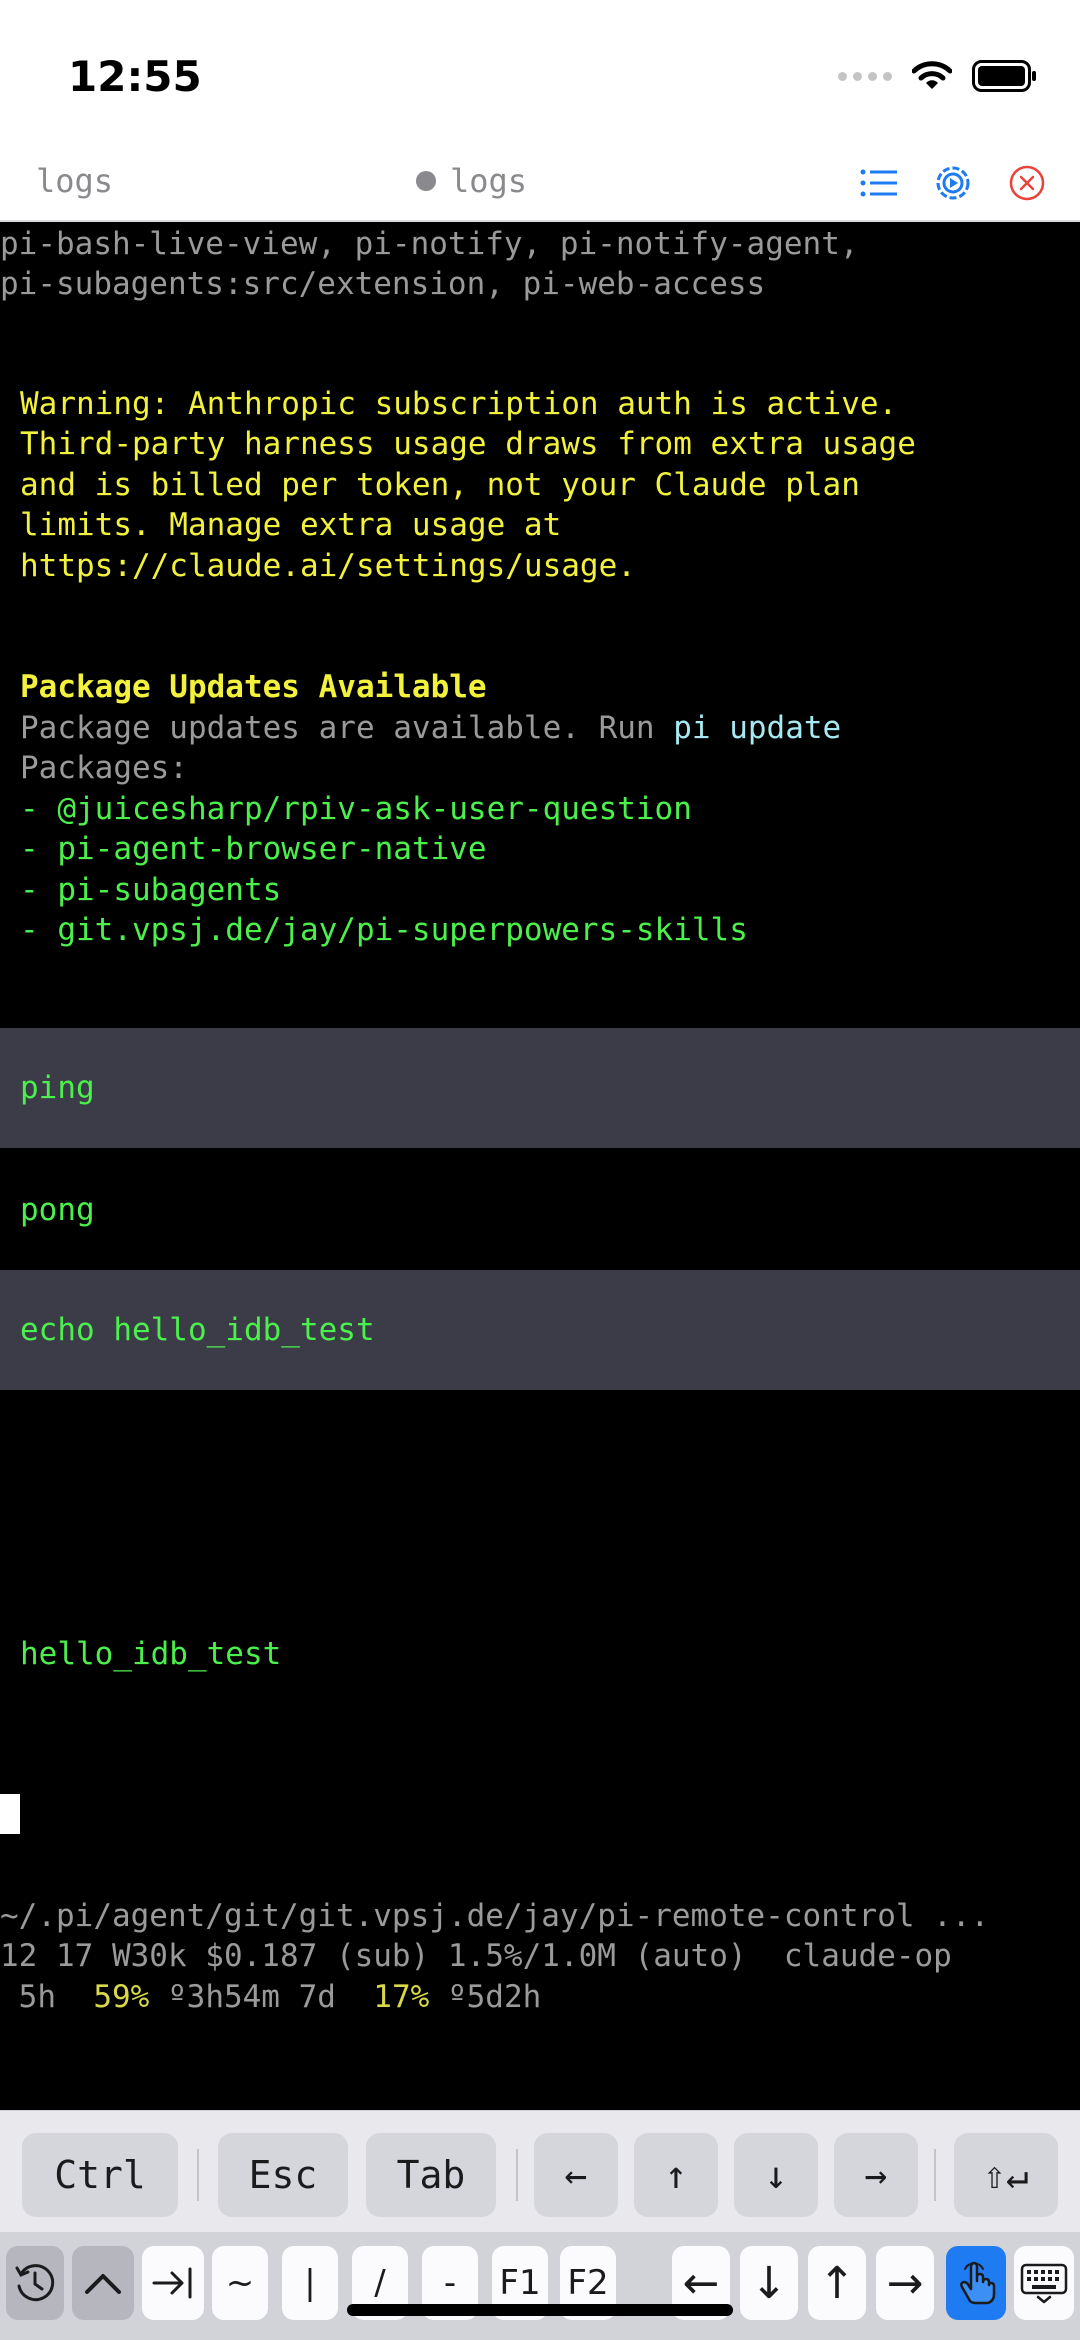 This screenshot has width=1080, height=2340. Describe the element at coordinates (401, 1997) in the screenshot. I see `usage-percent-7d: 17%` at that location.